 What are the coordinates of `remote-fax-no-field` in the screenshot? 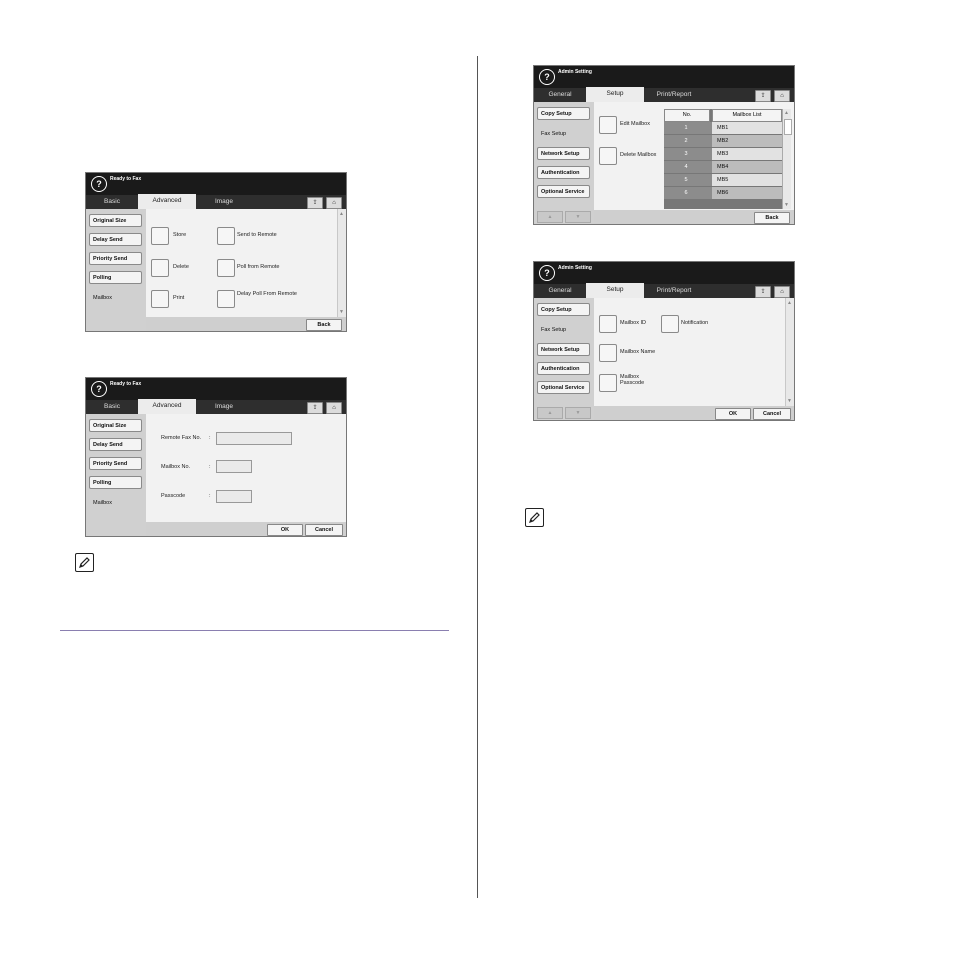 It's located at (254, 438).